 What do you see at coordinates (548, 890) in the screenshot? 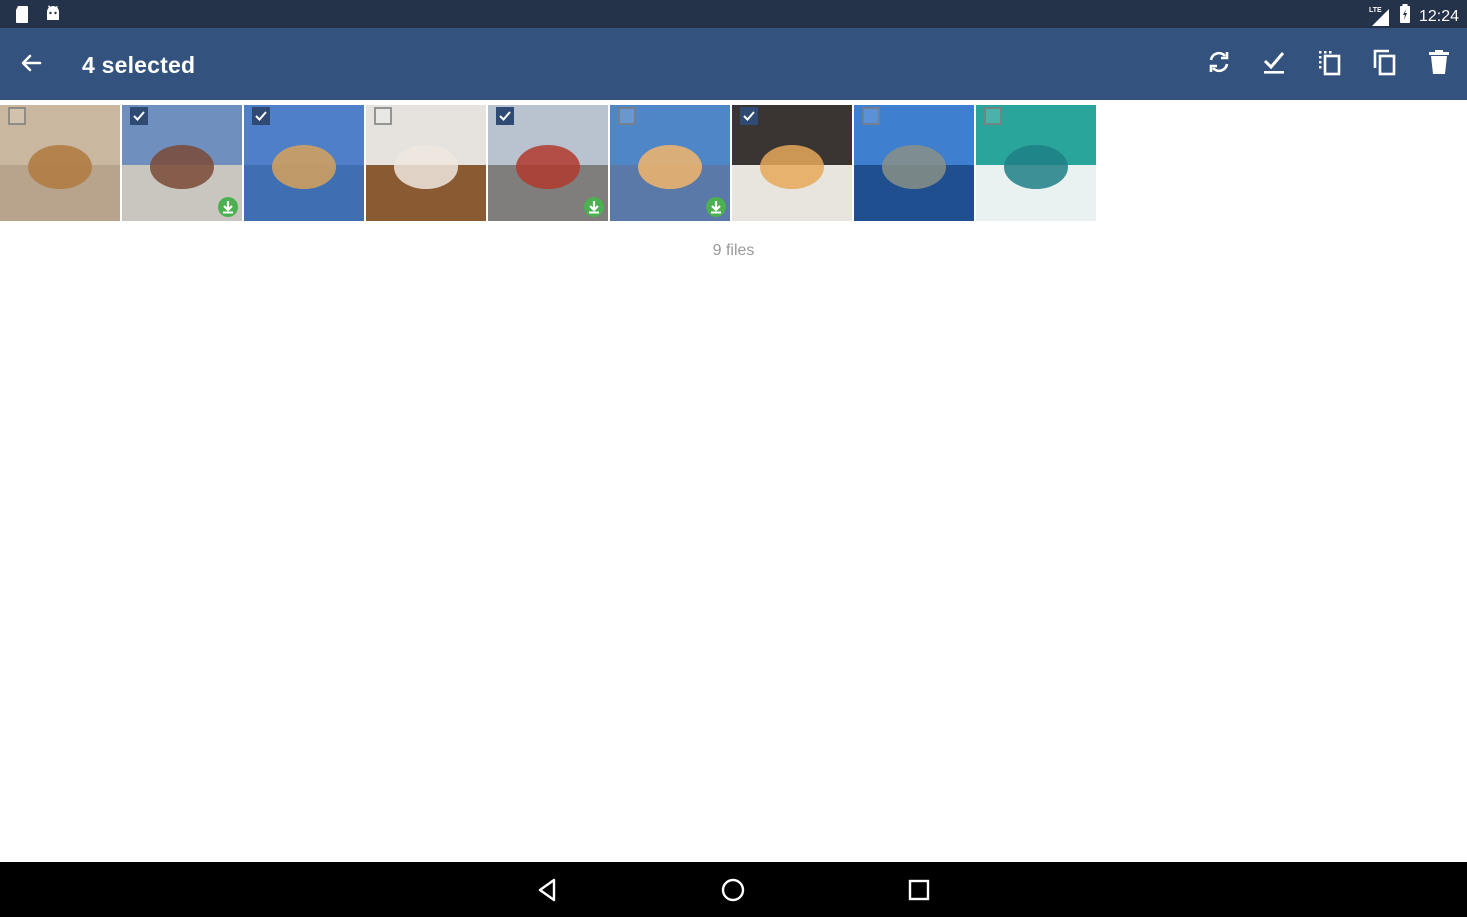
I see `nav-back-button` at bounding box center [548, 890].